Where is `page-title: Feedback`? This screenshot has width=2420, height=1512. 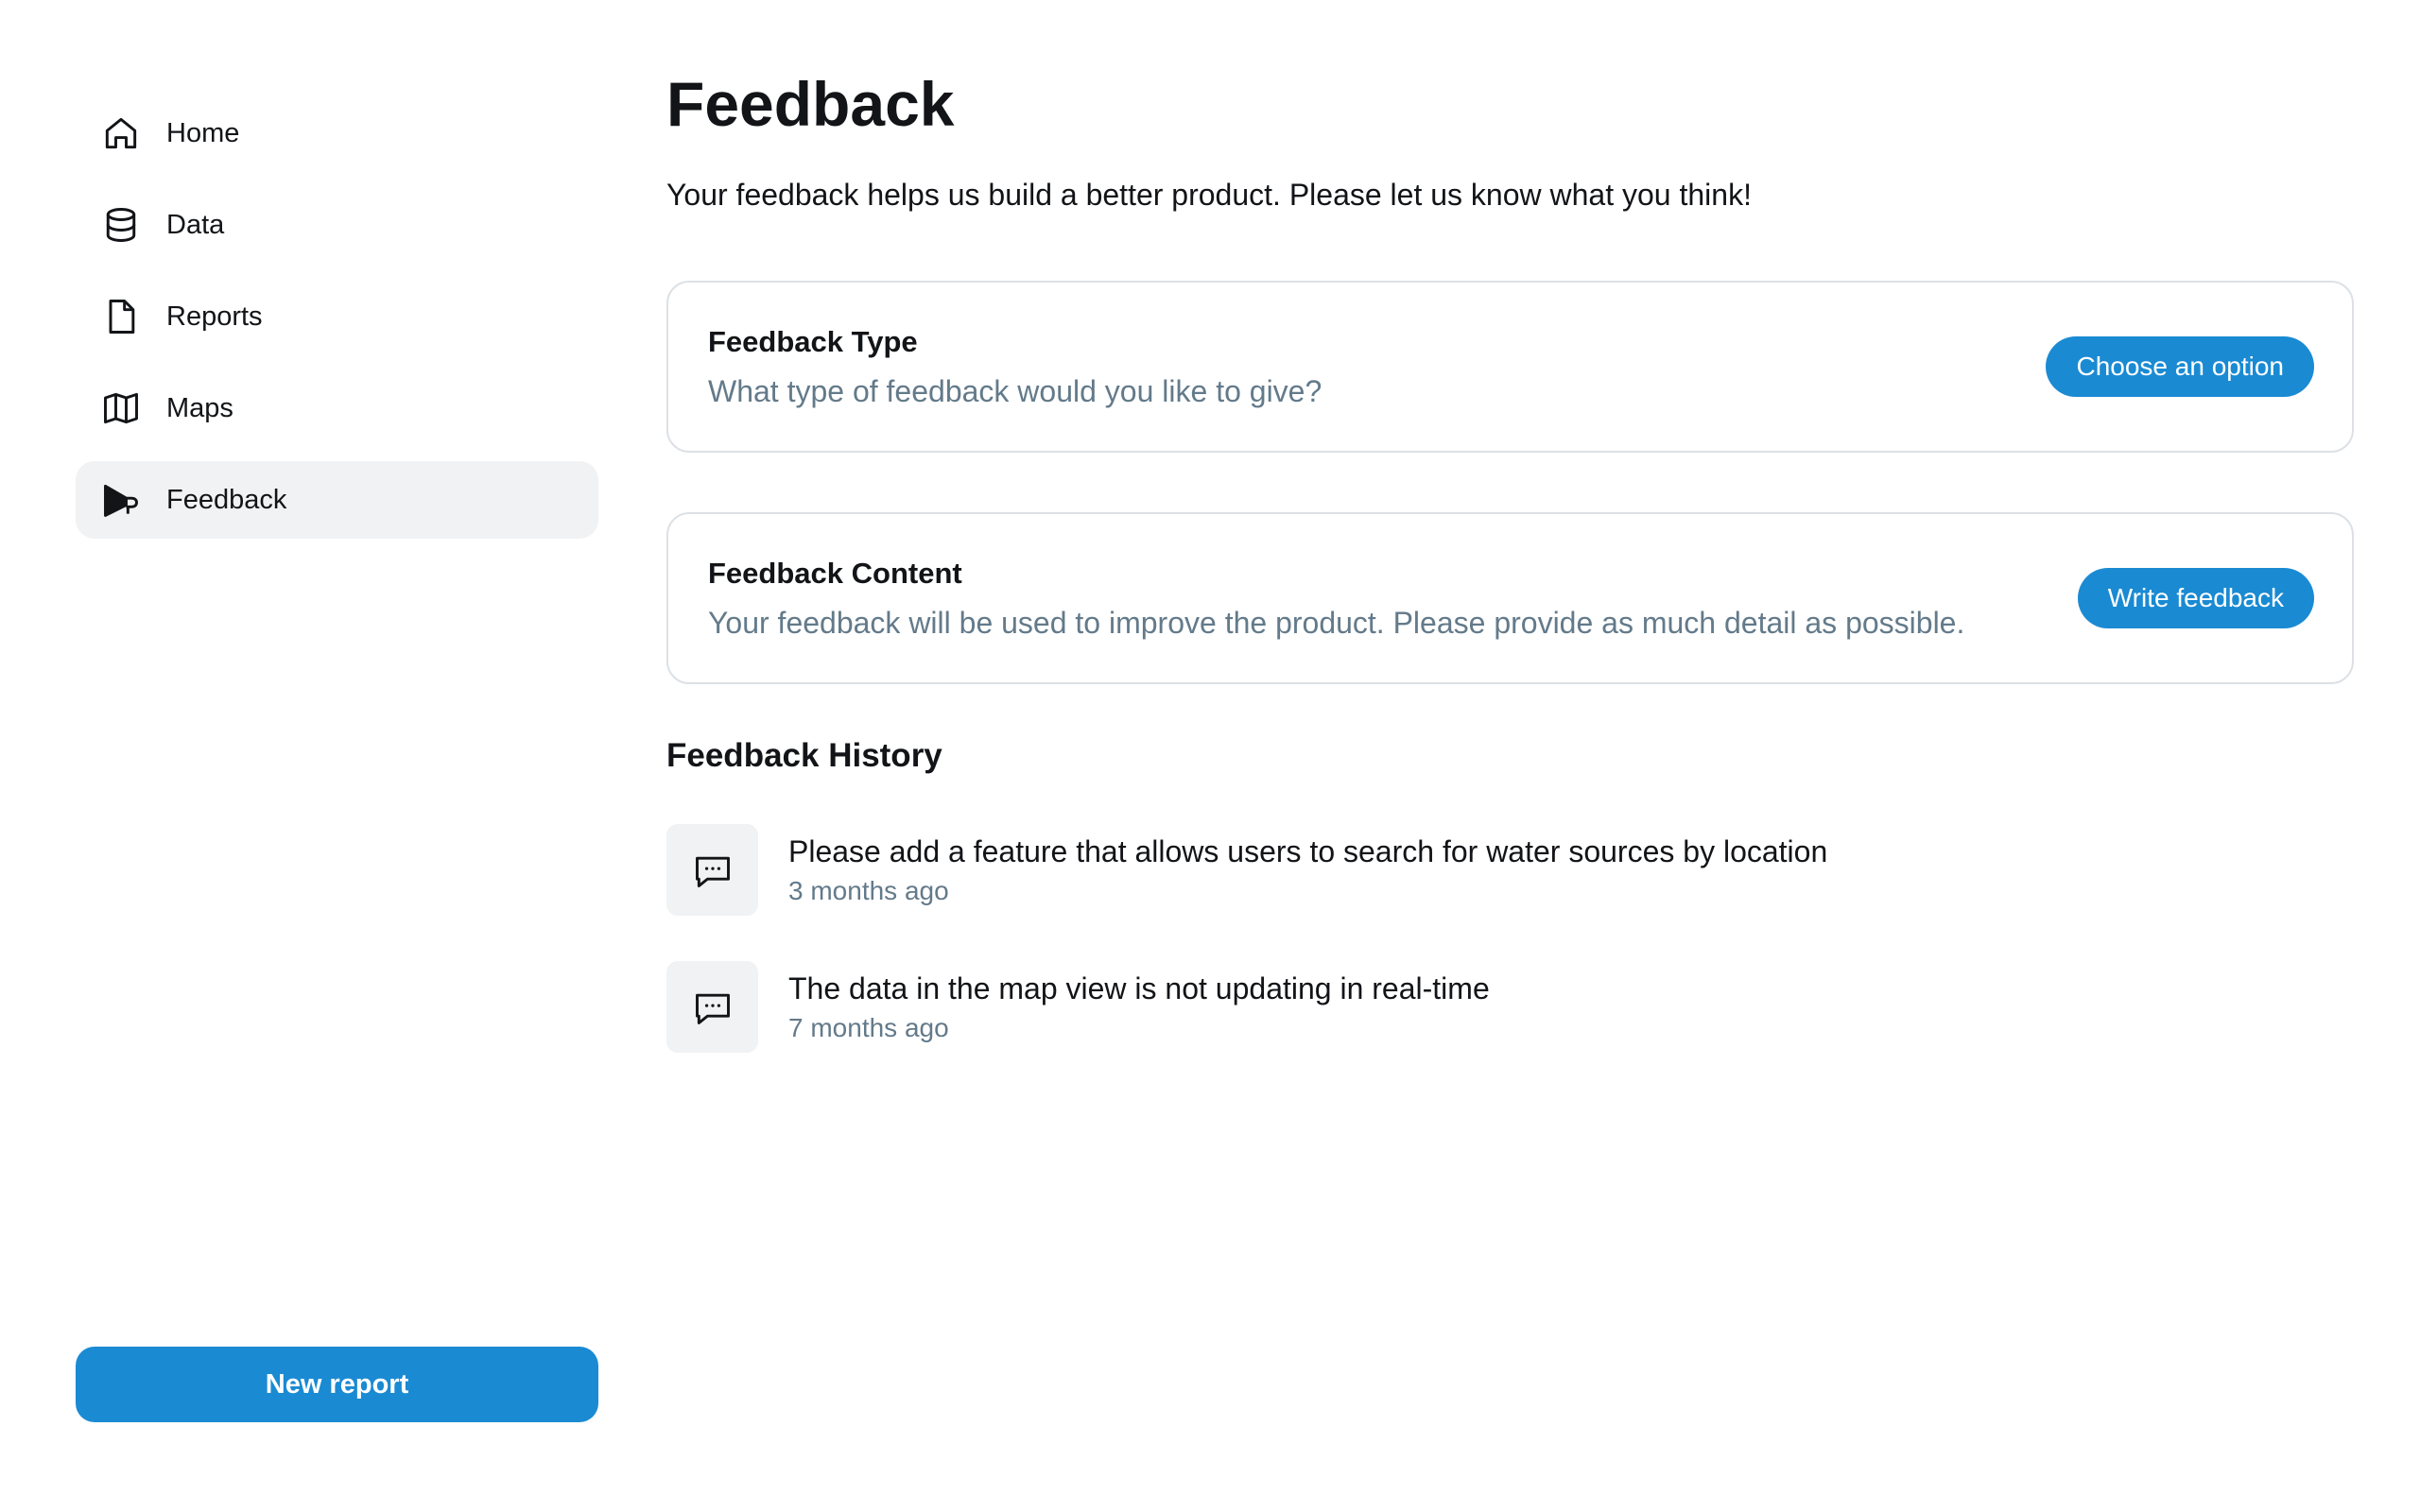
page-title: Feedback is located at coordinates (810, 104).